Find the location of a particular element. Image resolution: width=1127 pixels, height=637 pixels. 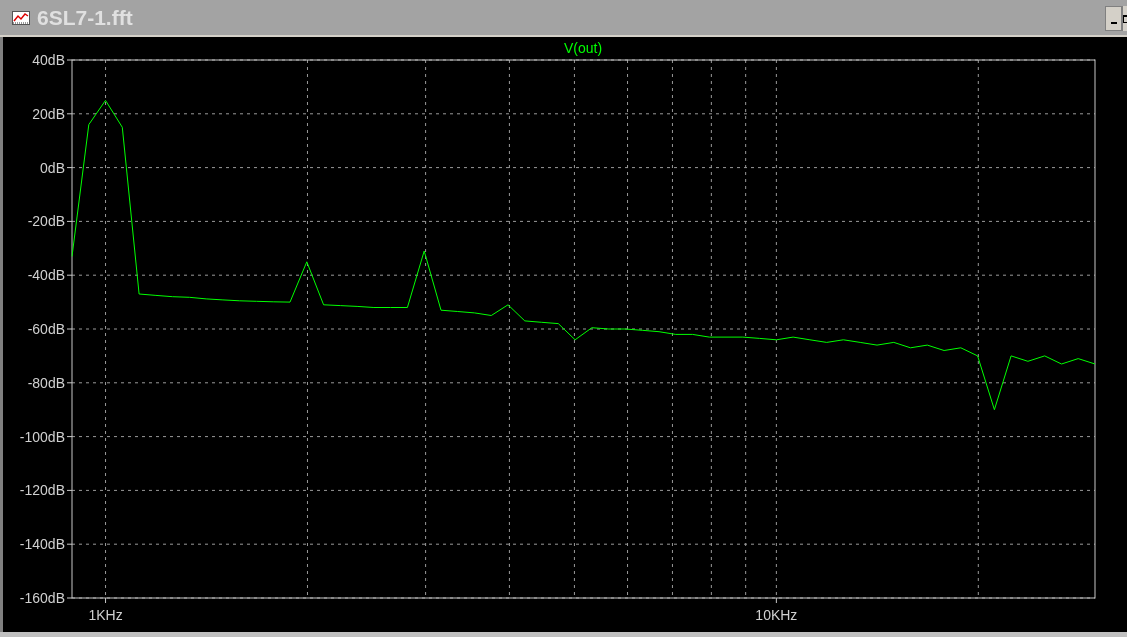

y-axis-label: 20dB is located at coordinates (48, 113).